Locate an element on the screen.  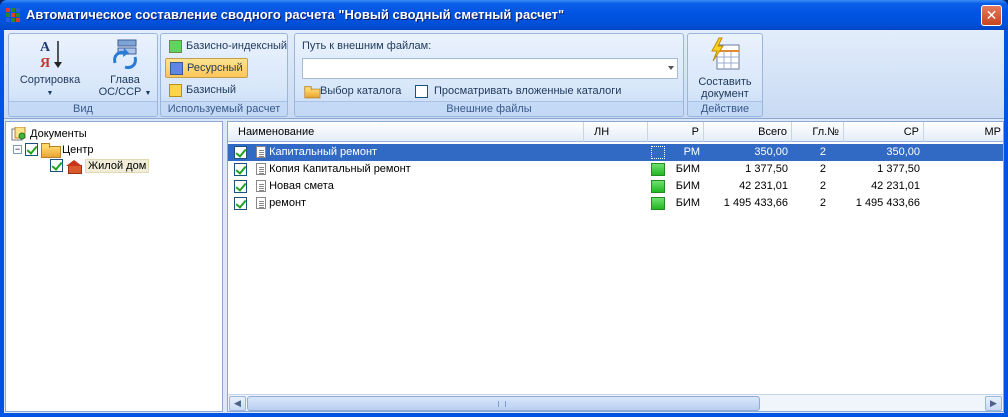
tree-node-documents: Документы is located at coordinates (49, 133).